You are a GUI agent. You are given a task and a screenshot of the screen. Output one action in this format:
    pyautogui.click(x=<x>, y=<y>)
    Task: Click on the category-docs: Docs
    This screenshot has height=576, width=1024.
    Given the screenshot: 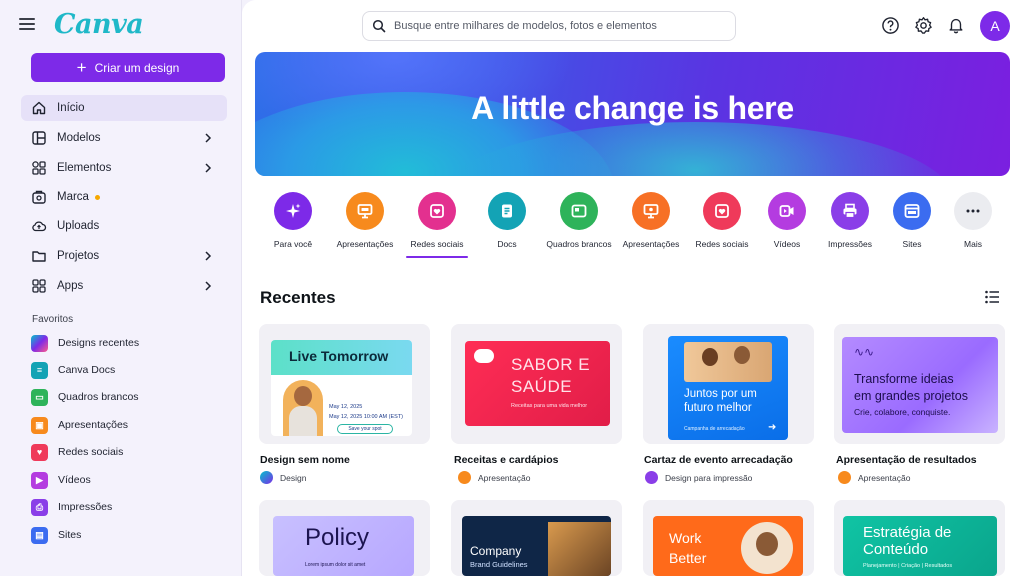 What is the action you would take?
    pyautogui.click(x=507, y=220)
    